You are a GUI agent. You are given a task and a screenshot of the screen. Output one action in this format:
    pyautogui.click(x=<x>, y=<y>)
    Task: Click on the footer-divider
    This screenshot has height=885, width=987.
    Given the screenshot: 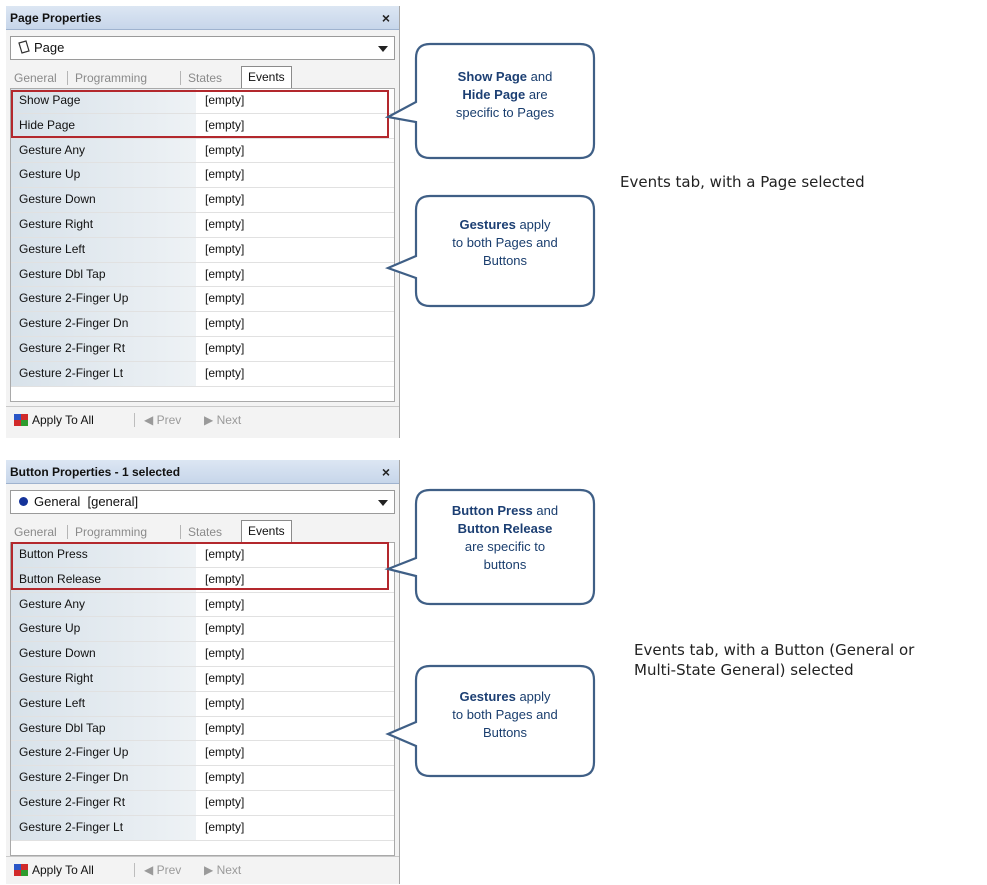 What is the action you would take?
    pyautogui.click(x=134, y=420)
    